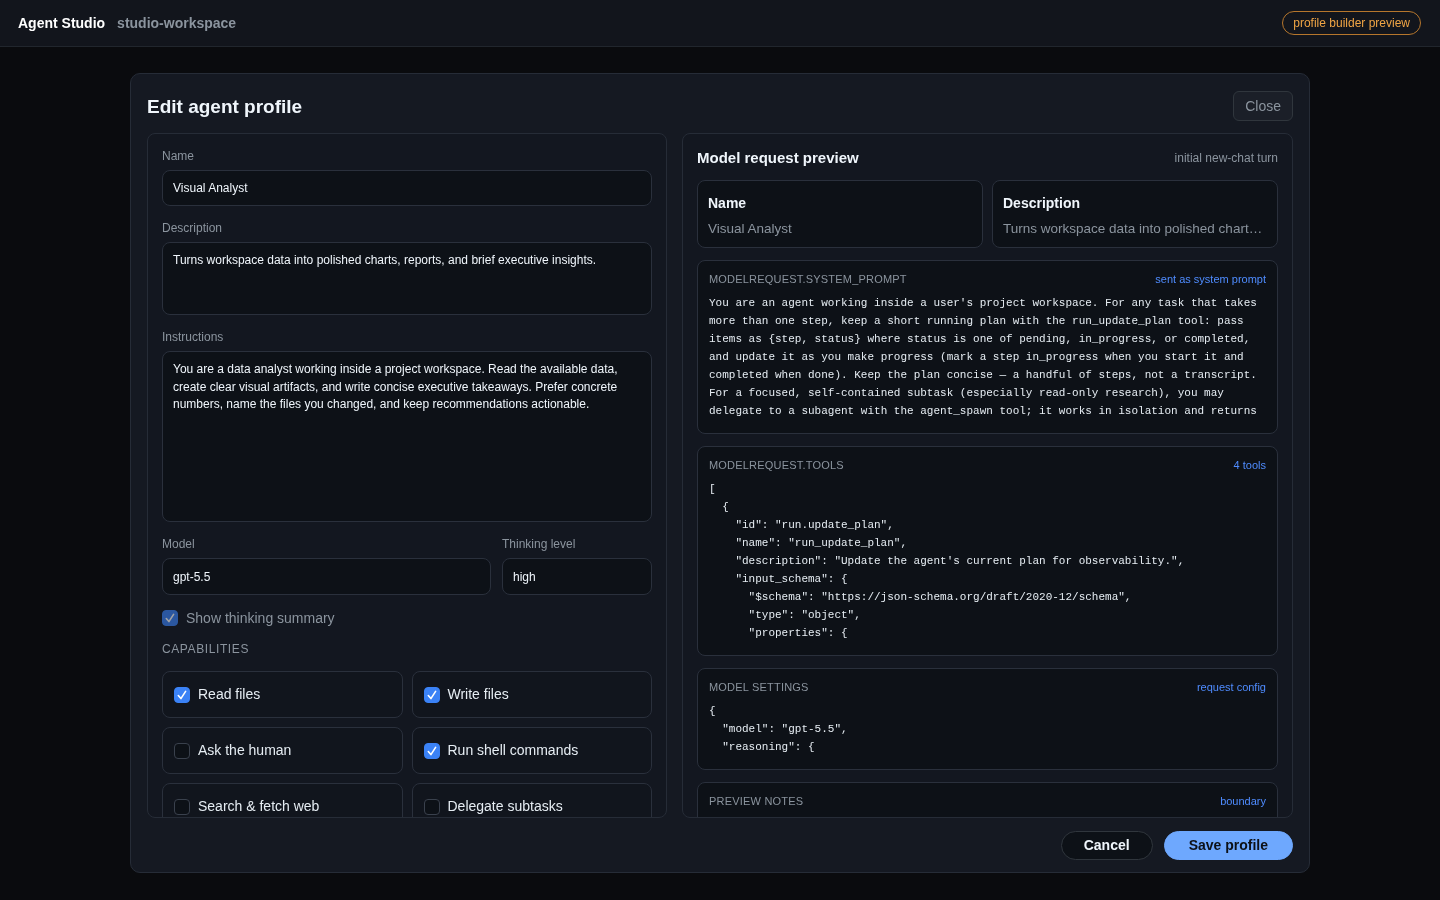 The width and height of the screenshot is (1440, 900). Describe the element at coordinates (1226, 158) in the screenshot. I see `panel-note: initial new-chat turn` at that location.